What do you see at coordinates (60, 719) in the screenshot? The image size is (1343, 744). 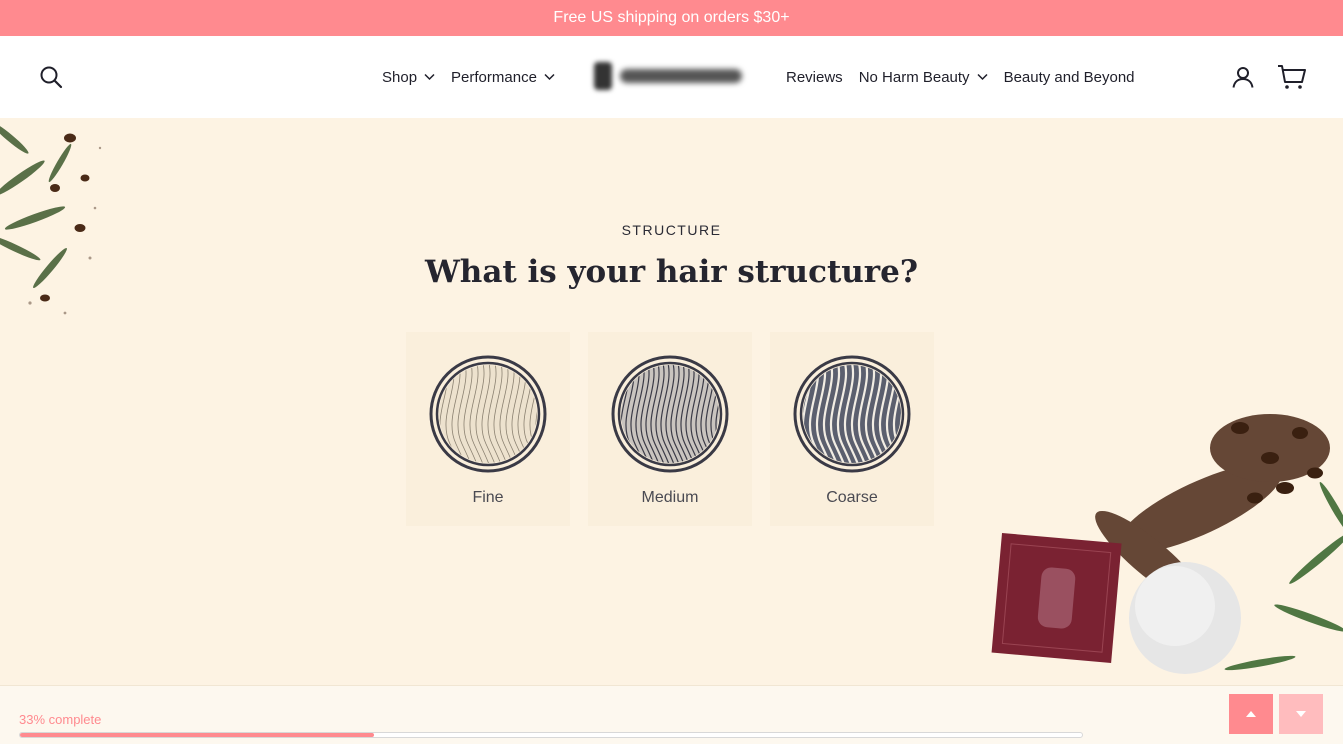 I see `progress-label: 33% complete` at bounding box center [60, 719].